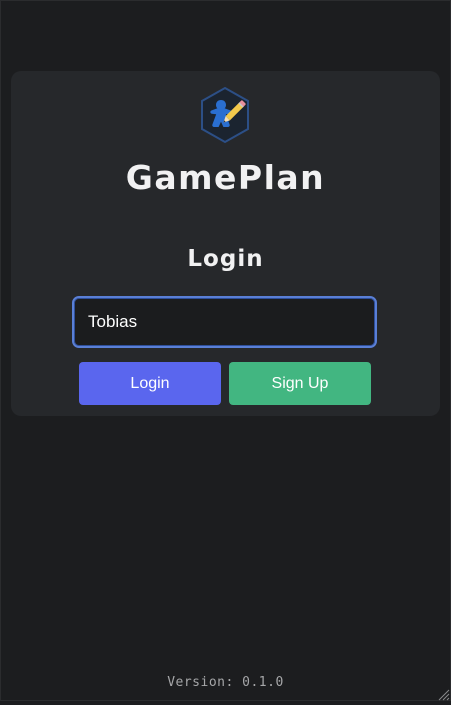 Image resolution: width=451 pixels, height=705 pixels. I want to click on sign-up-button: Sign Up, so click(300, 383).